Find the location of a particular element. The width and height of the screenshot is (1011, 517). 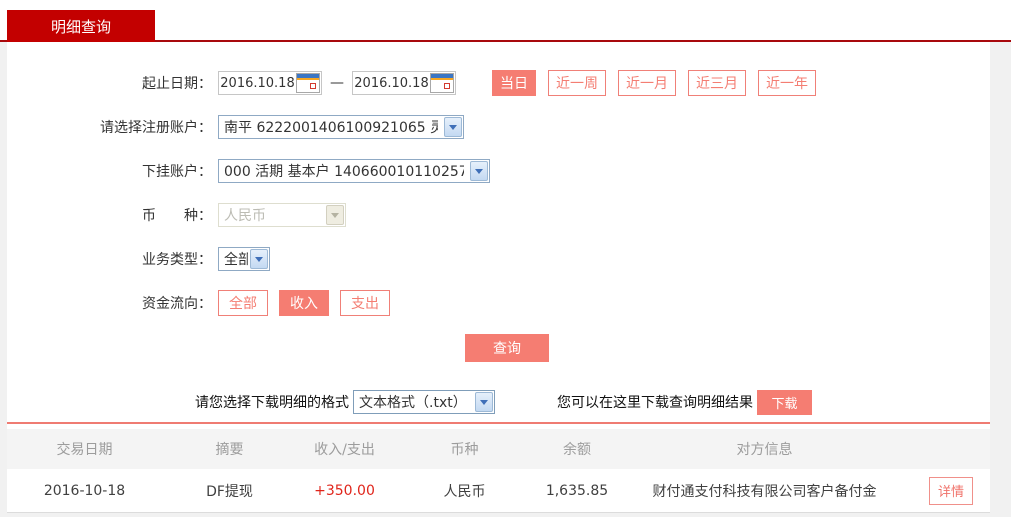

header-counterparty: 对方信息 is located at coordinates (764, 450).